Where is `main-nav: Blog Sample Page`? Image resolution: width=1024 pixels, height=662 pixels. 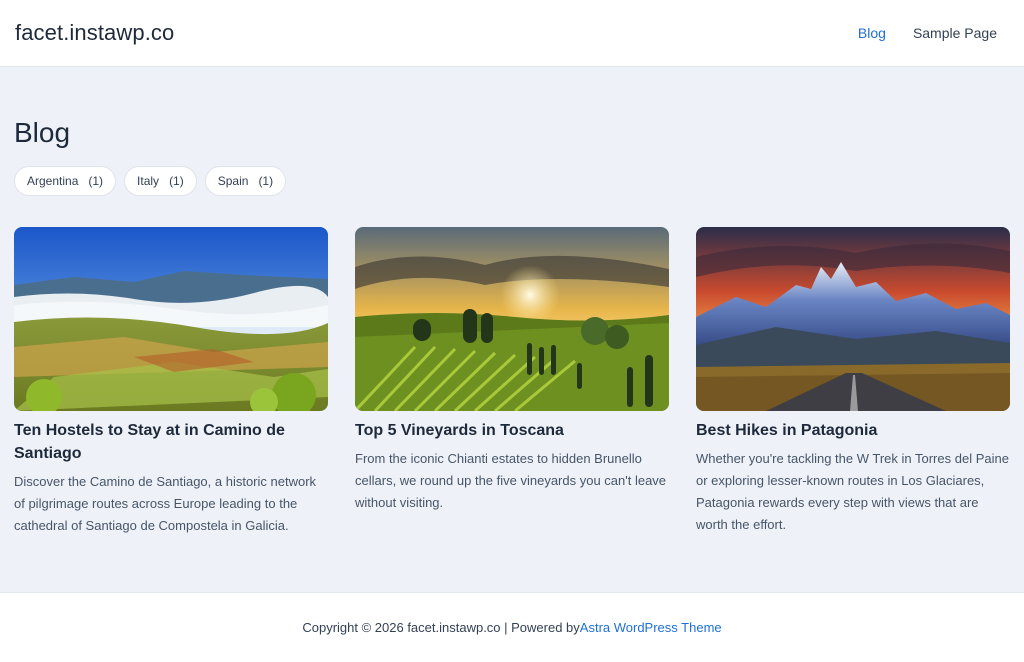 main-nav: Blog Sample Page is located at coordinates (933, 33).